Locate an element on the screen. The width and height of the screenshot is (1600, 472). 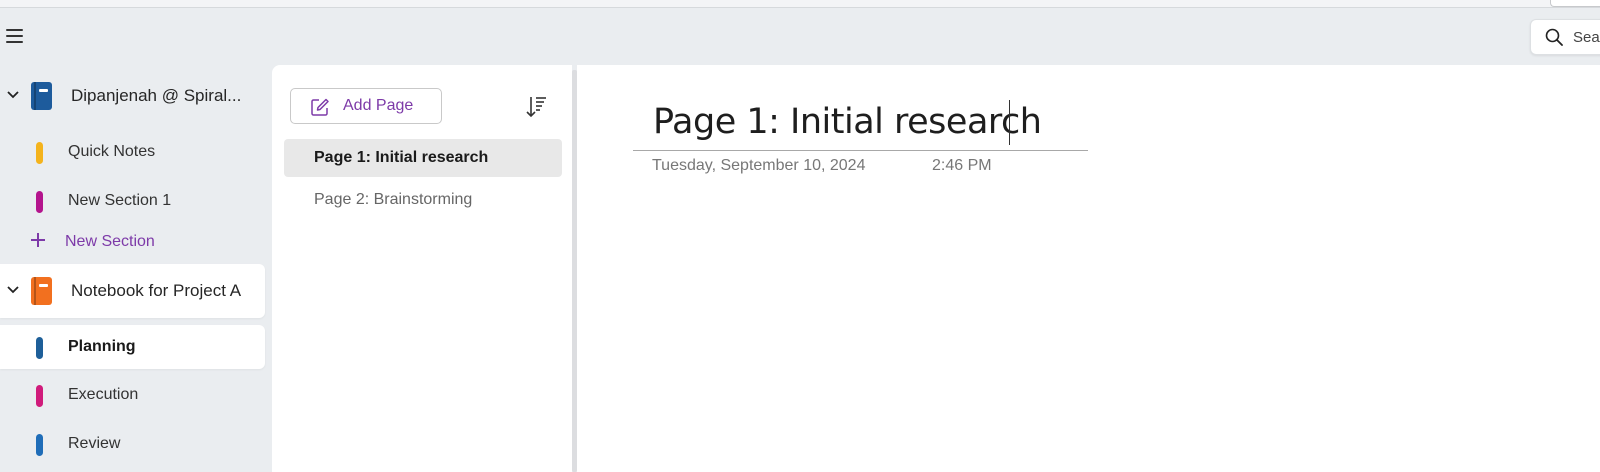
page-time: 2:46 PM is located at coordinates (962, 165).